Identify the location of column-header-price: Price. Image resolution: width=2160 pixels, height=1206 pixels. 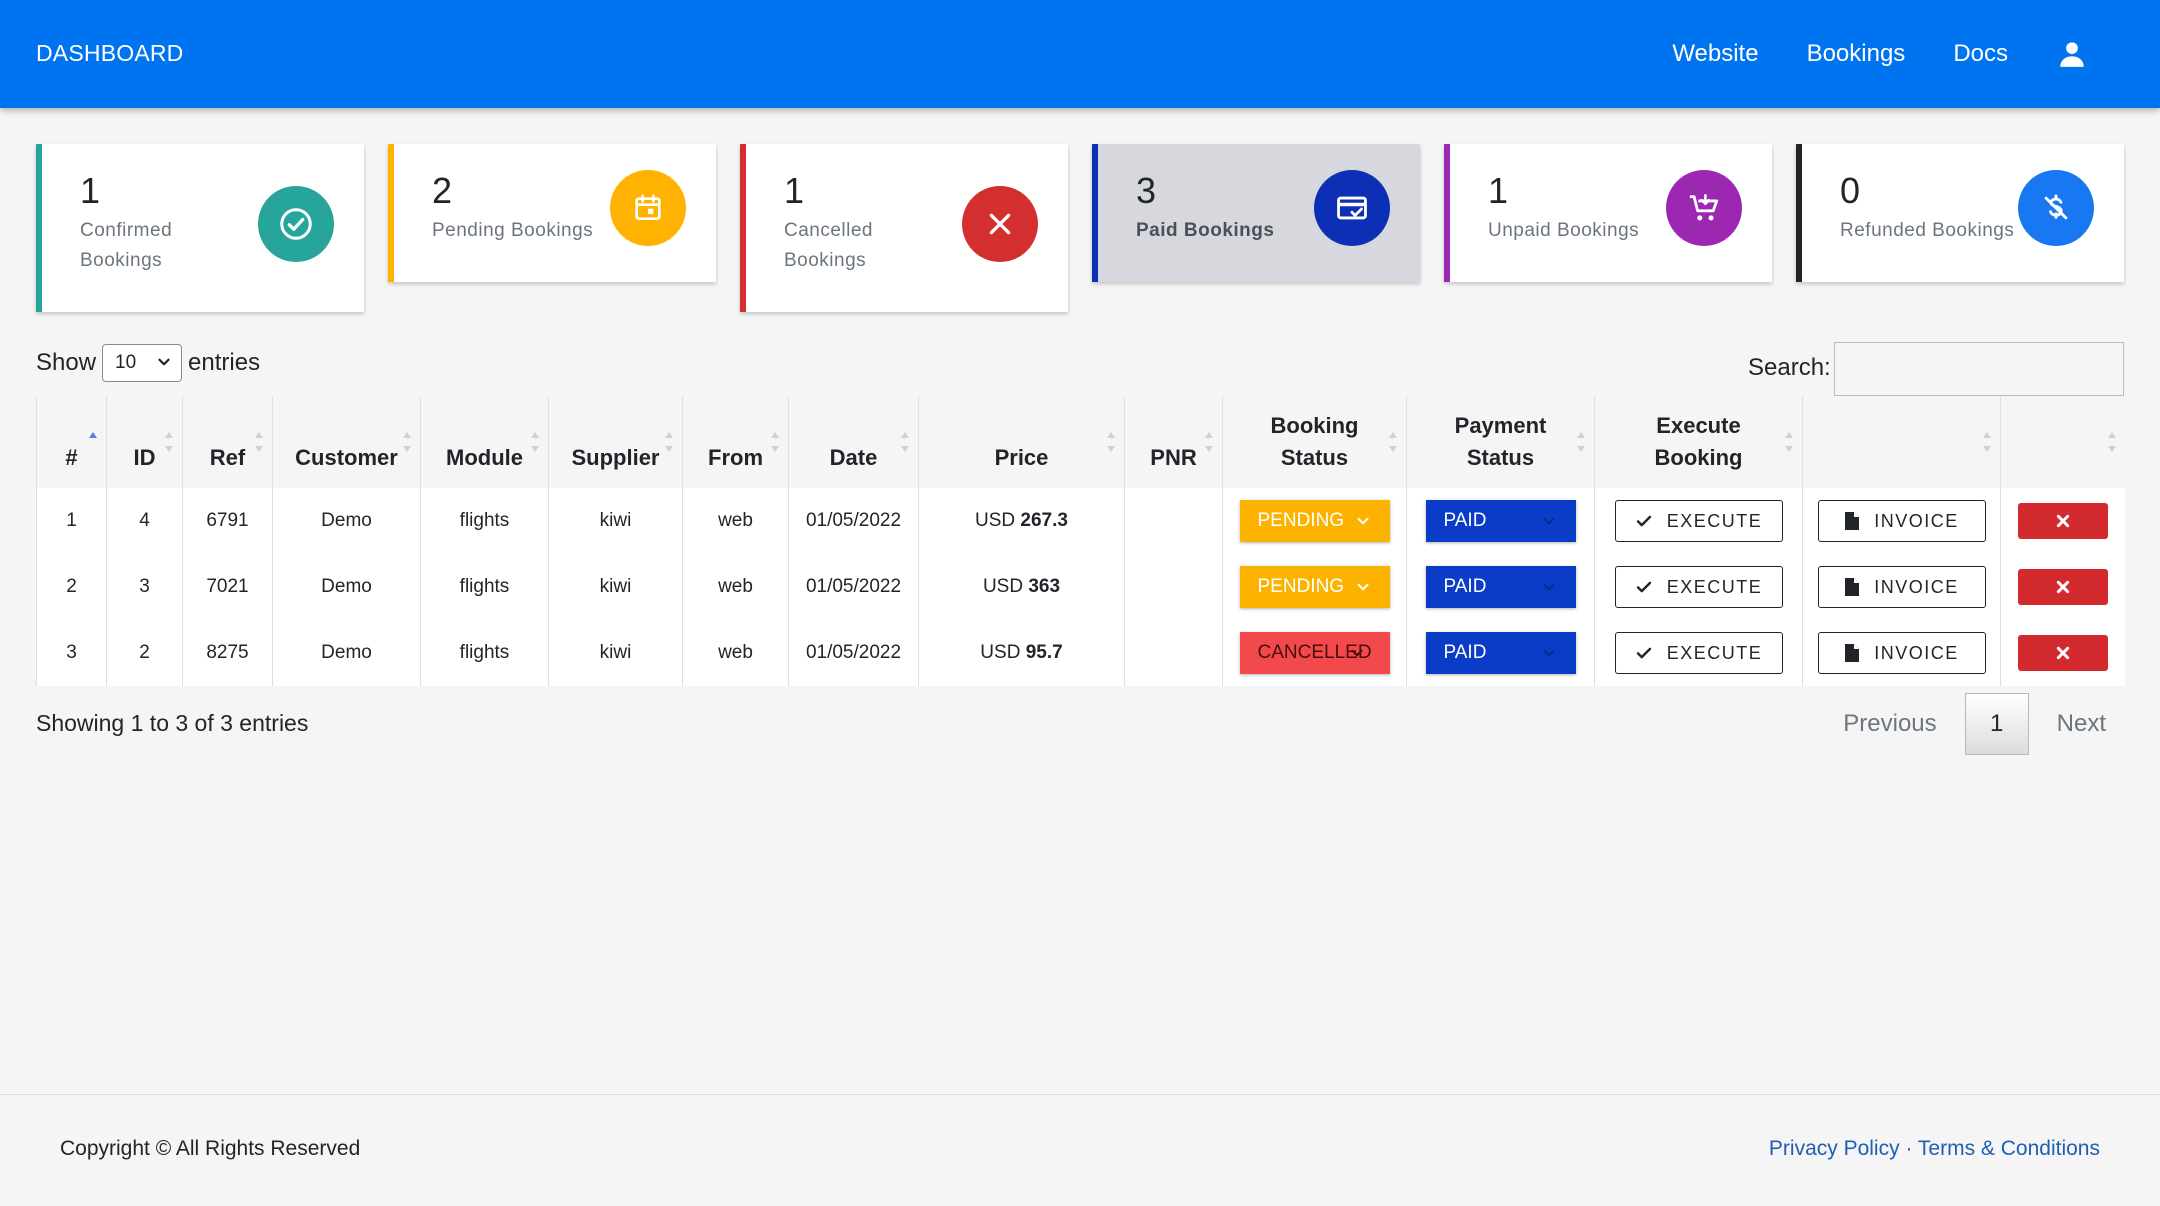
(1021, 442).